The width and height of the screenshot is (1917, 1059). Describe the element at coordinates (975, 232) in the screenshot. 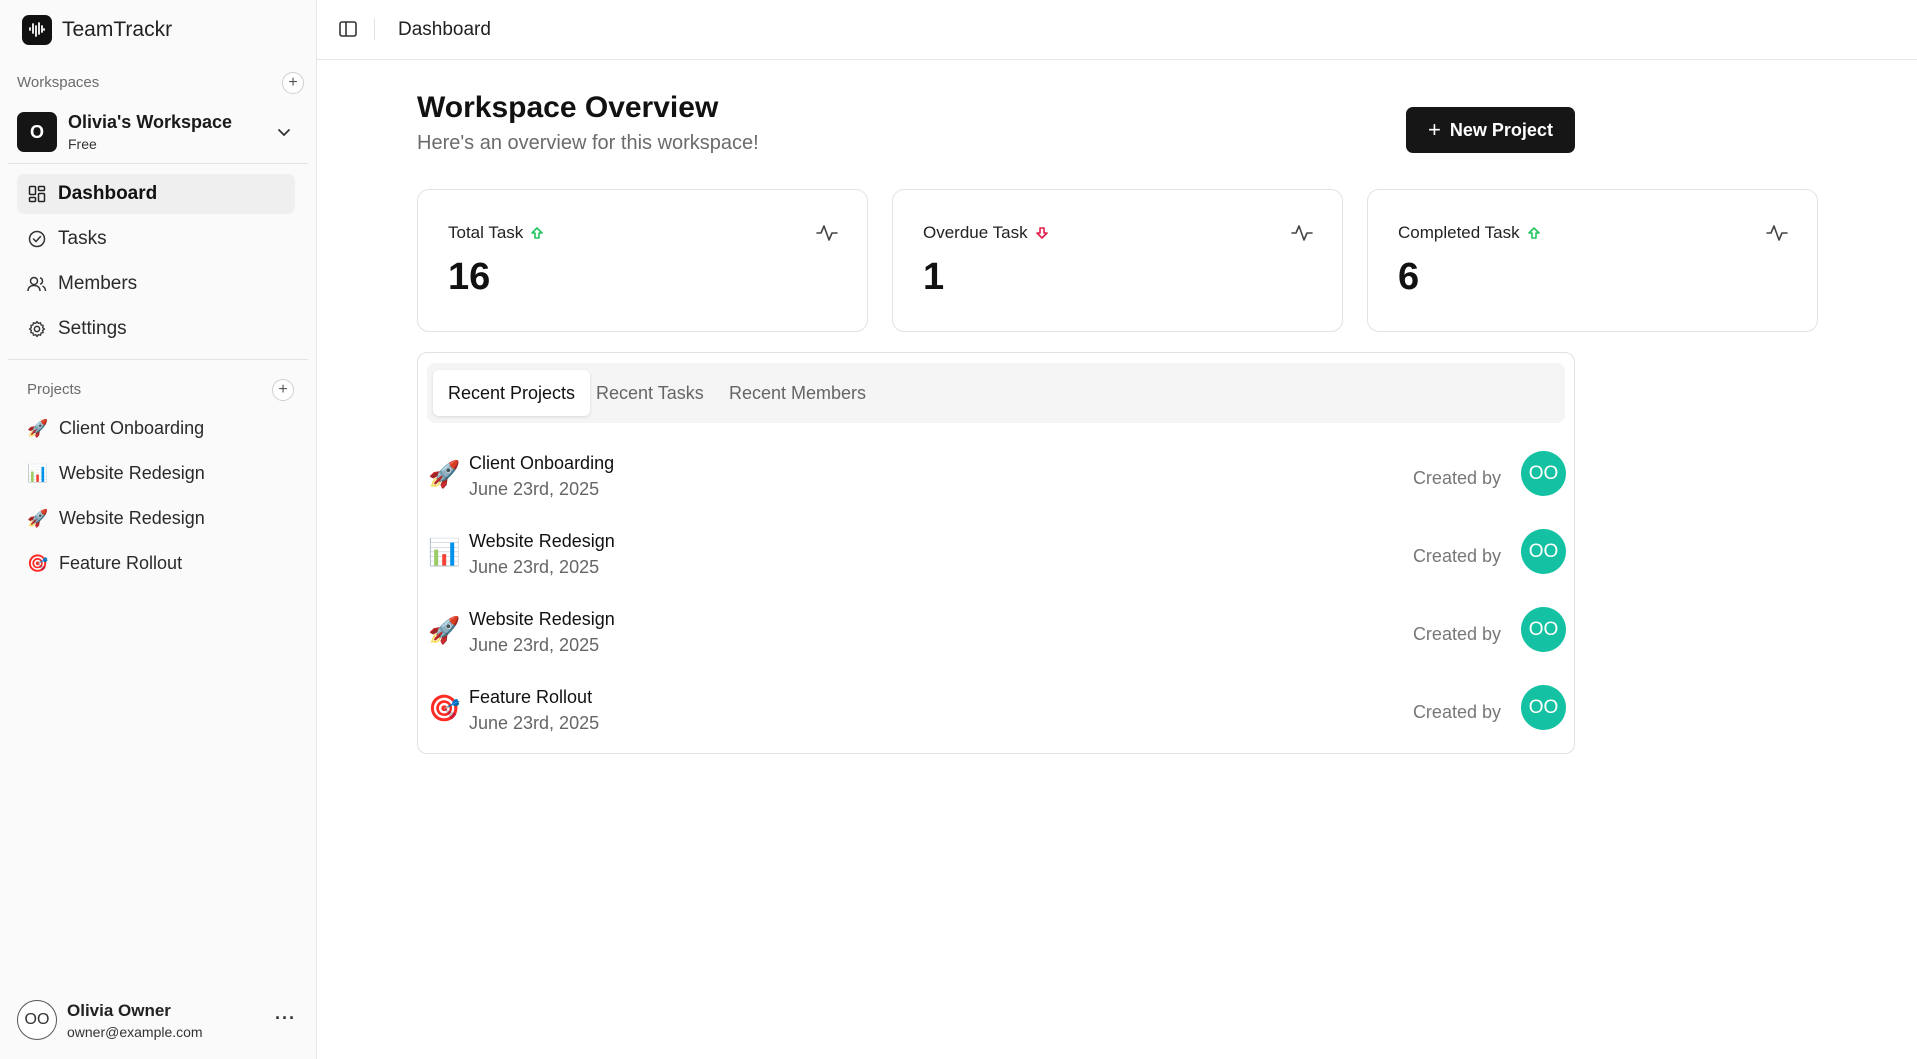

I see `stat-title: Overdue Task` at that location.